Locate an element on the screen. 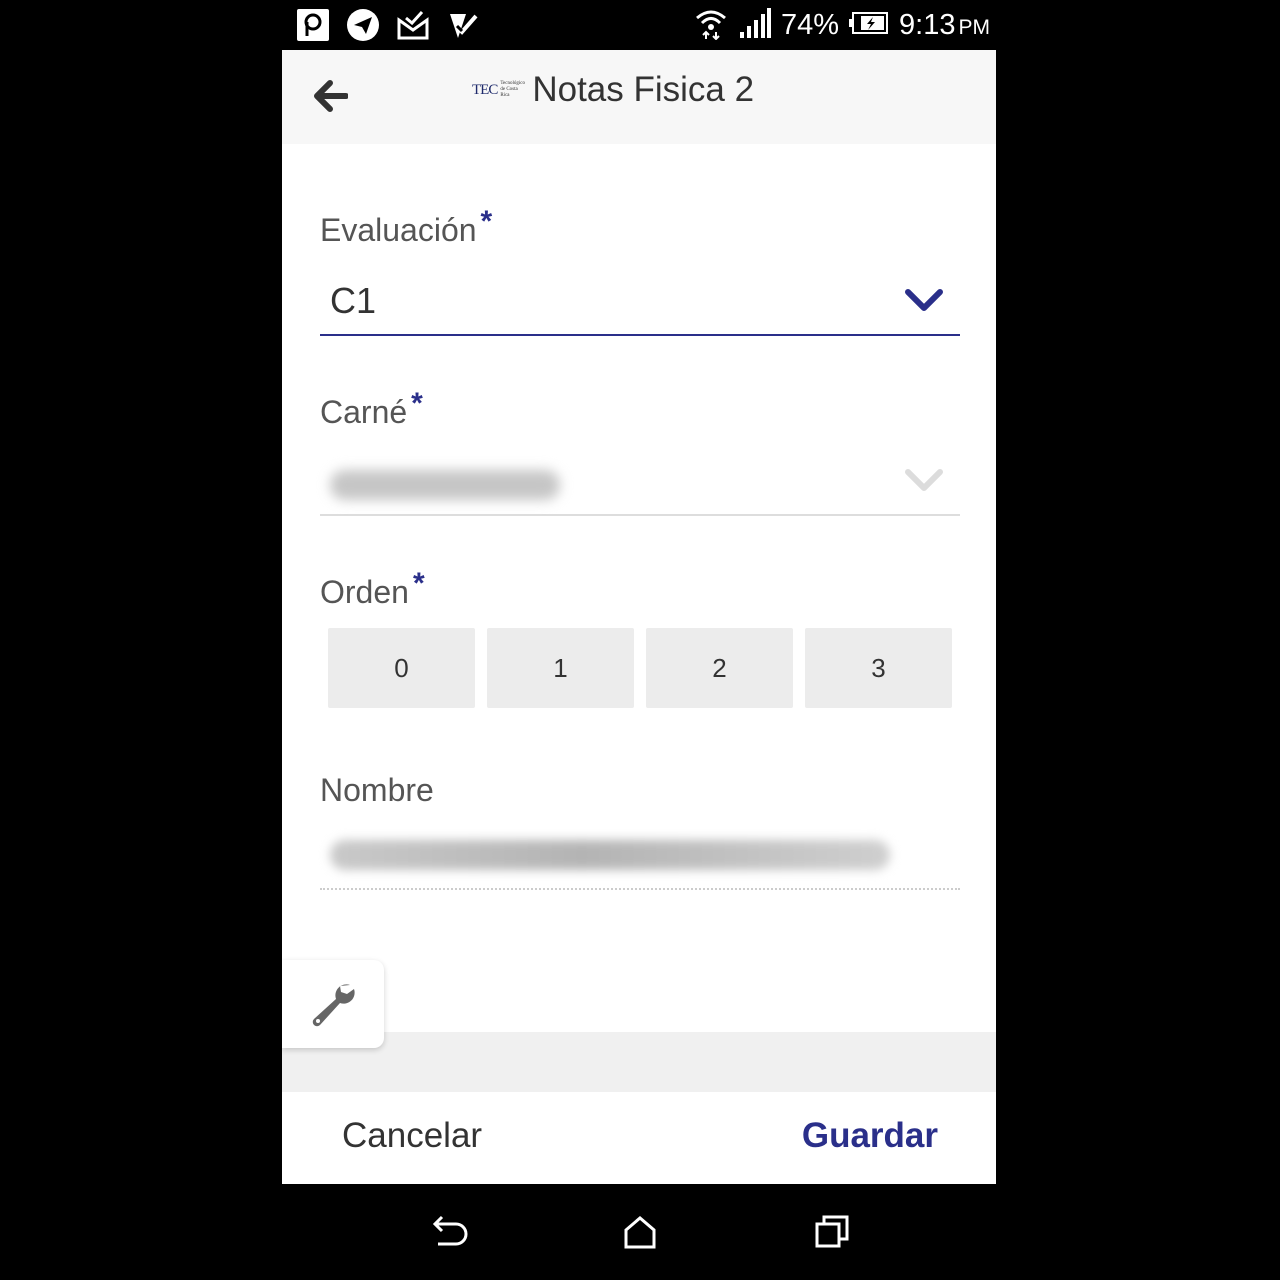 The width and height of the screenshot is (1280, 1280). carne-label: Carné * is located at coordinates (371, 408).